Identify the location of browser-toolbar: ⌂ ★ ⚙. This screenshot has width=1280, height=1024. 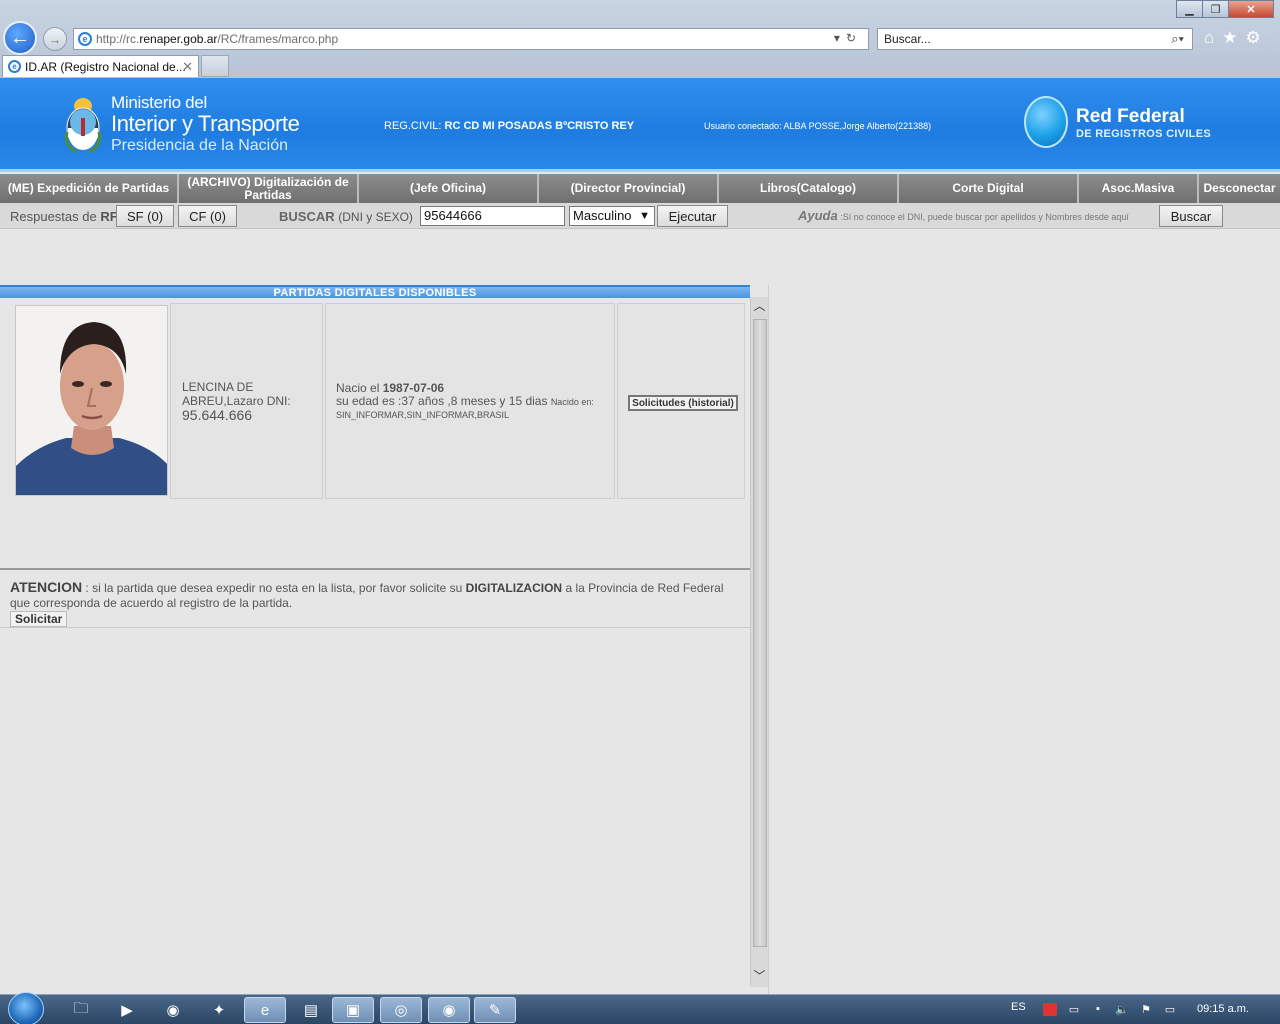
(1232, 38).